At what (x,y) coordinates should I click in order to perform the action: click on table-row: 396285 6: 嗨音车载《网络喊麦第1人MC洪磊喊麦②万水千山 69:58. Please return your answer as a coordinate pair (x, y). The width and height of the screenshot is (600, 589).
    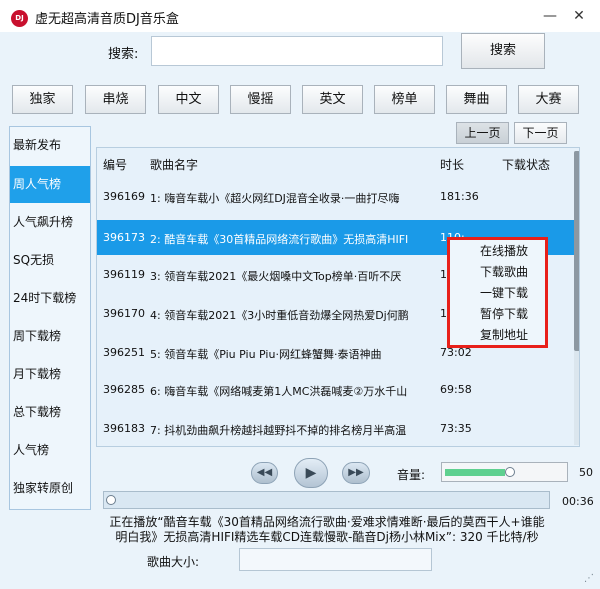
    Looking at the image, I should click on (336, 389).